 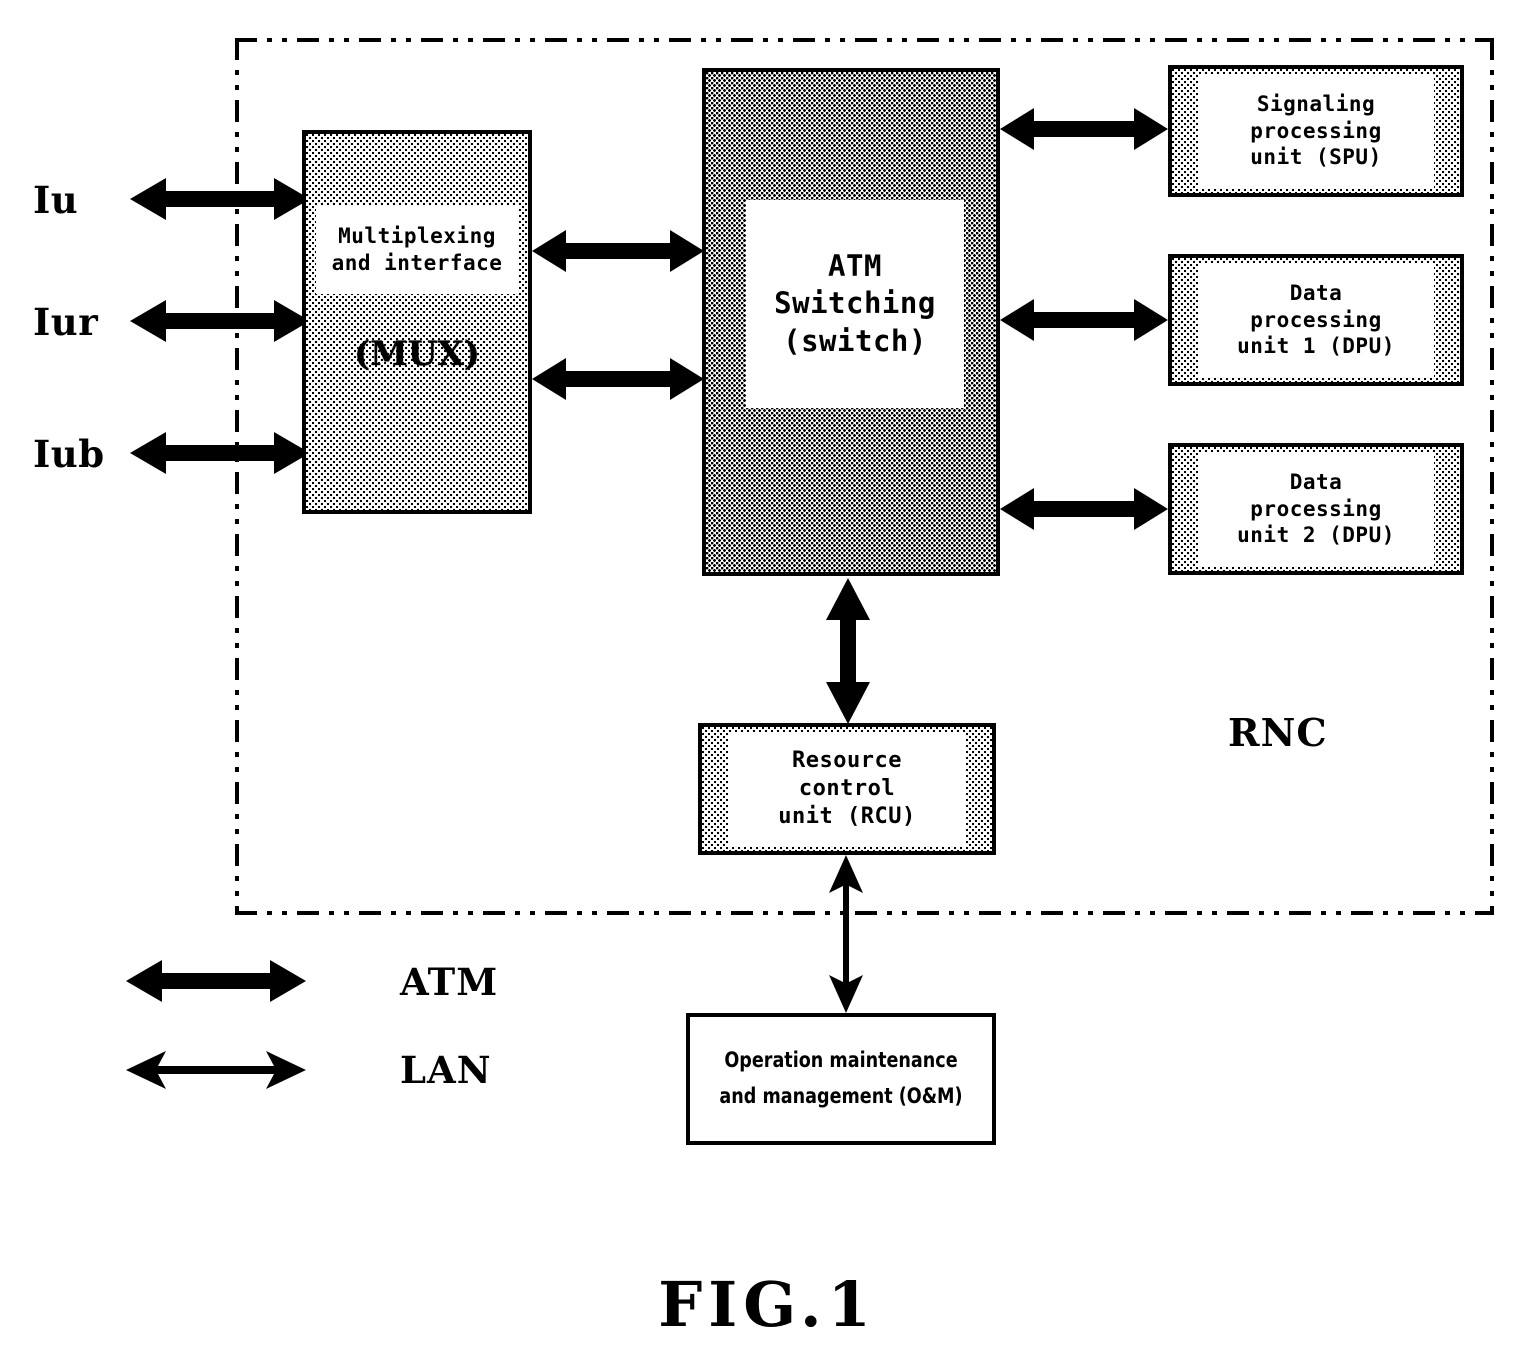 I want to click on block-dpu1-title: Data processing unit 1 (DPU), so click(x=1316, y=320).